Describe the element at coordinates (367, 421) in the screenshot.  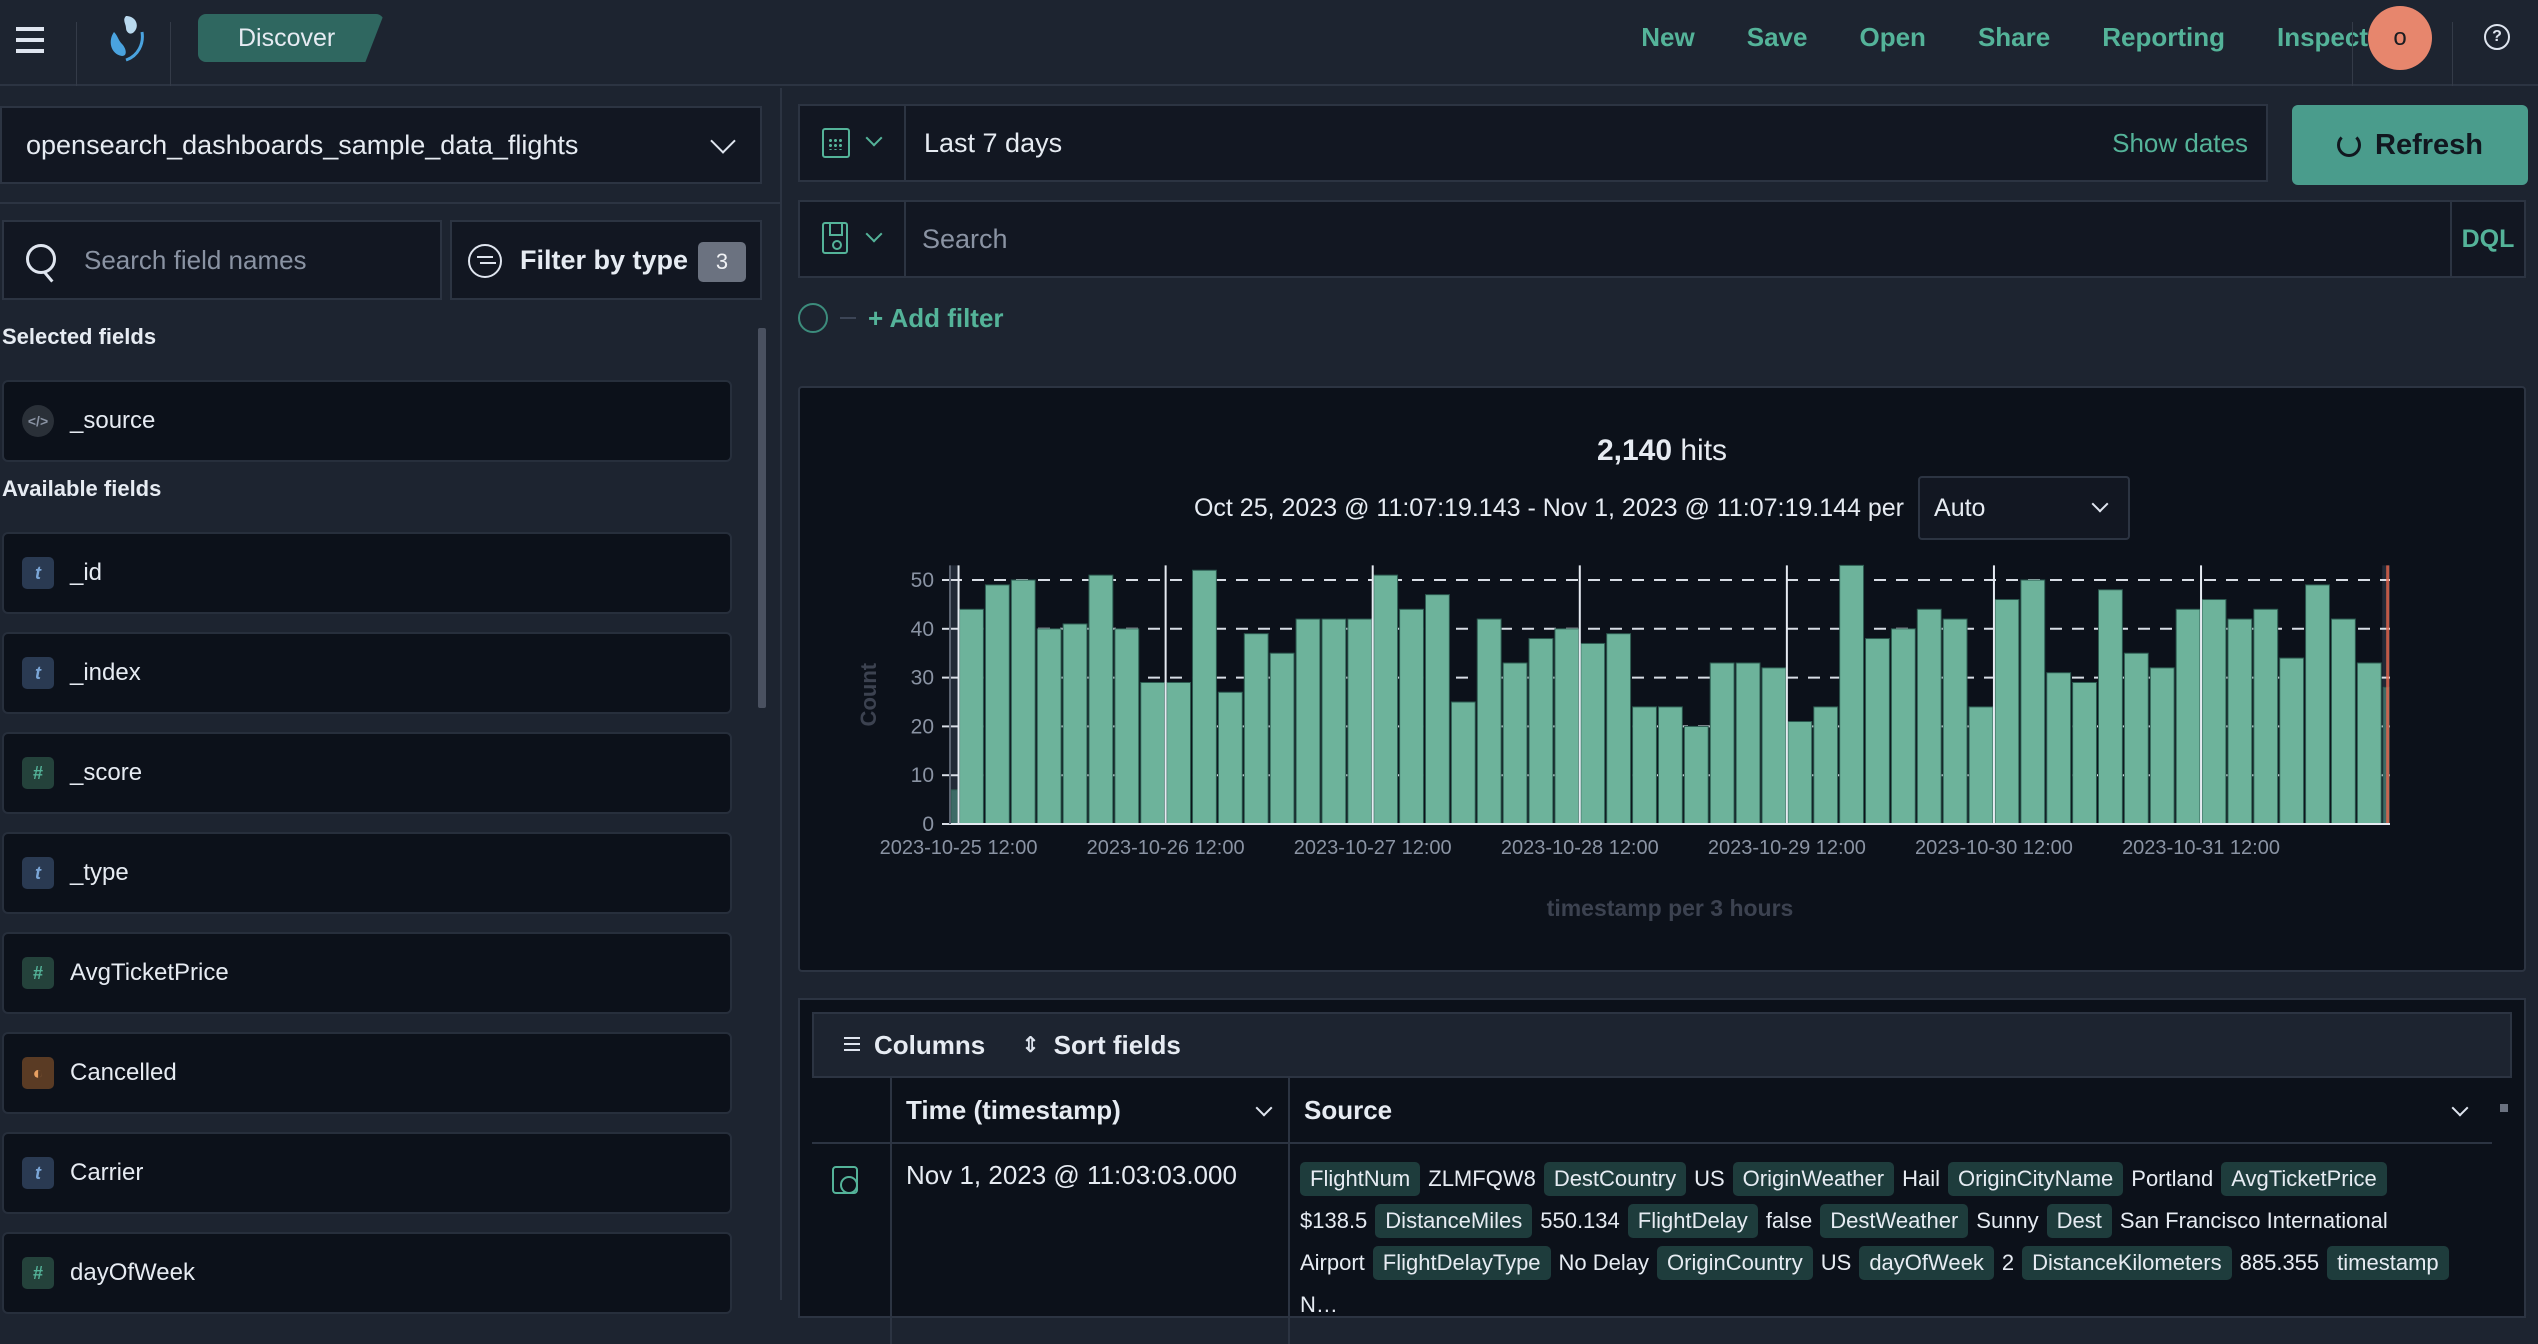
I see `field-item-source: </> _source` at that location.